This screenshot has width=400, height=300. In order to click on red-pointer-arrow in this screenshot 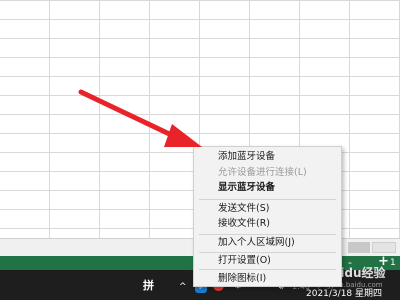, I will do `click(140, 118)`.